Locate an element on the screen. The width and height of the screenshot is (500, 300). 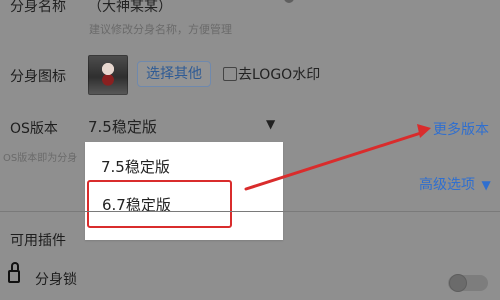
annotation-arrow-head is located at coordinates (424, 131).